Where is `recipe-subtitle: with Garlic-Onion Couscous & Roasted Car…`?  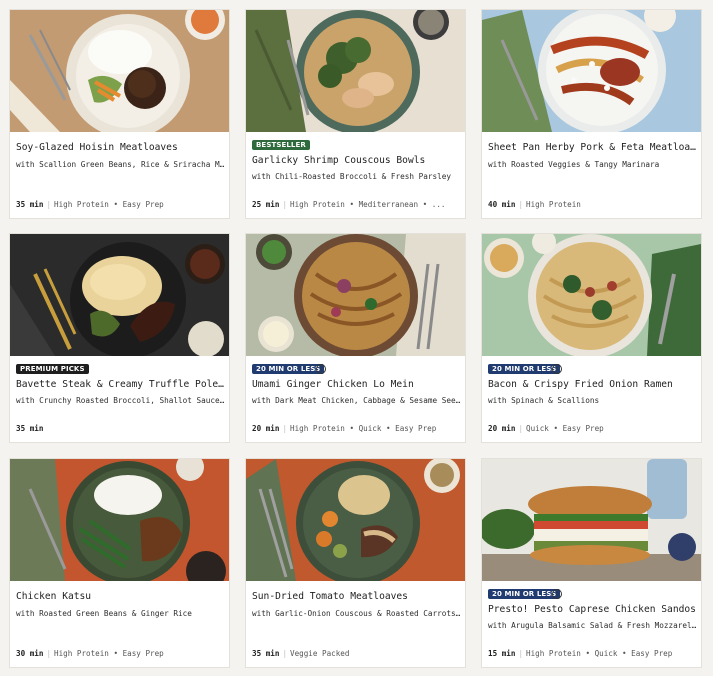
recipe-subtitle: with Garlic-Onion Couscous & Roasted Car… is located at coordinates (357, 613).